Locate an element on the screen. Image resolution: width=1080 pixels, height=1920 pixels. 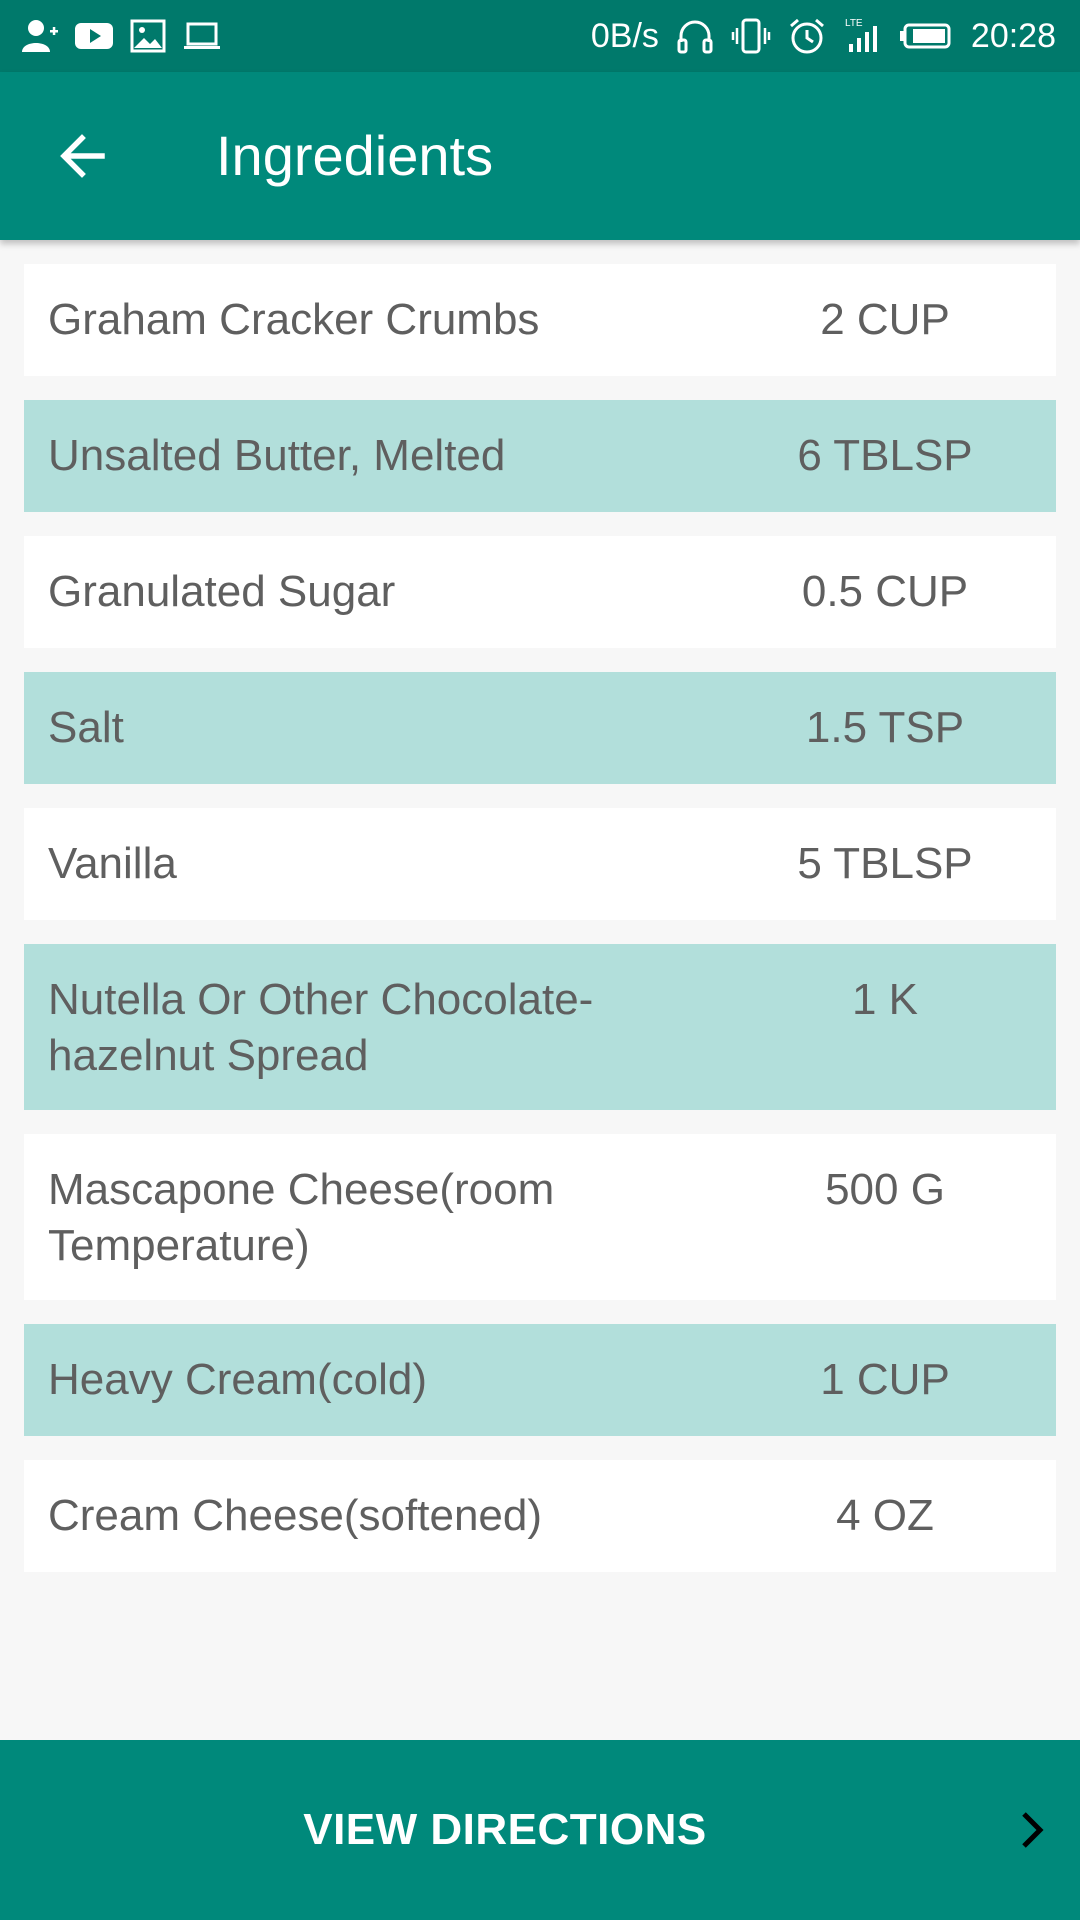
clock: 20:28 is located at coordinates (1013, 36).